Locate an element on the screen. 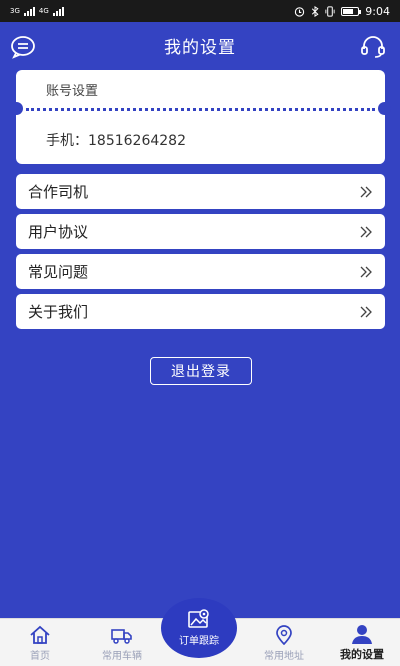 The width and height of the screenshot is (400, 666). map-pin-icon is located at coordinates (284, 635).